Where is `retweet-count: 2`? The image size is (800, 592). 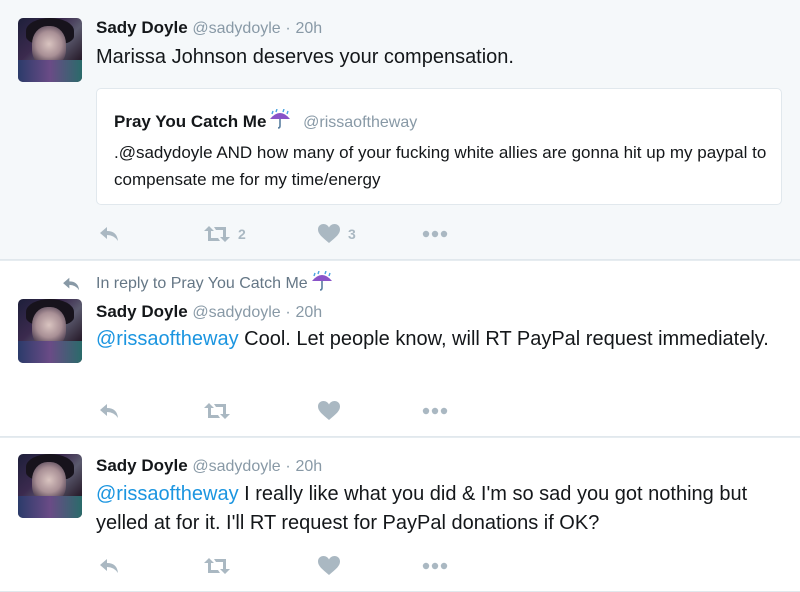
retweet-count: 2 is located at coordinates (242, 234).